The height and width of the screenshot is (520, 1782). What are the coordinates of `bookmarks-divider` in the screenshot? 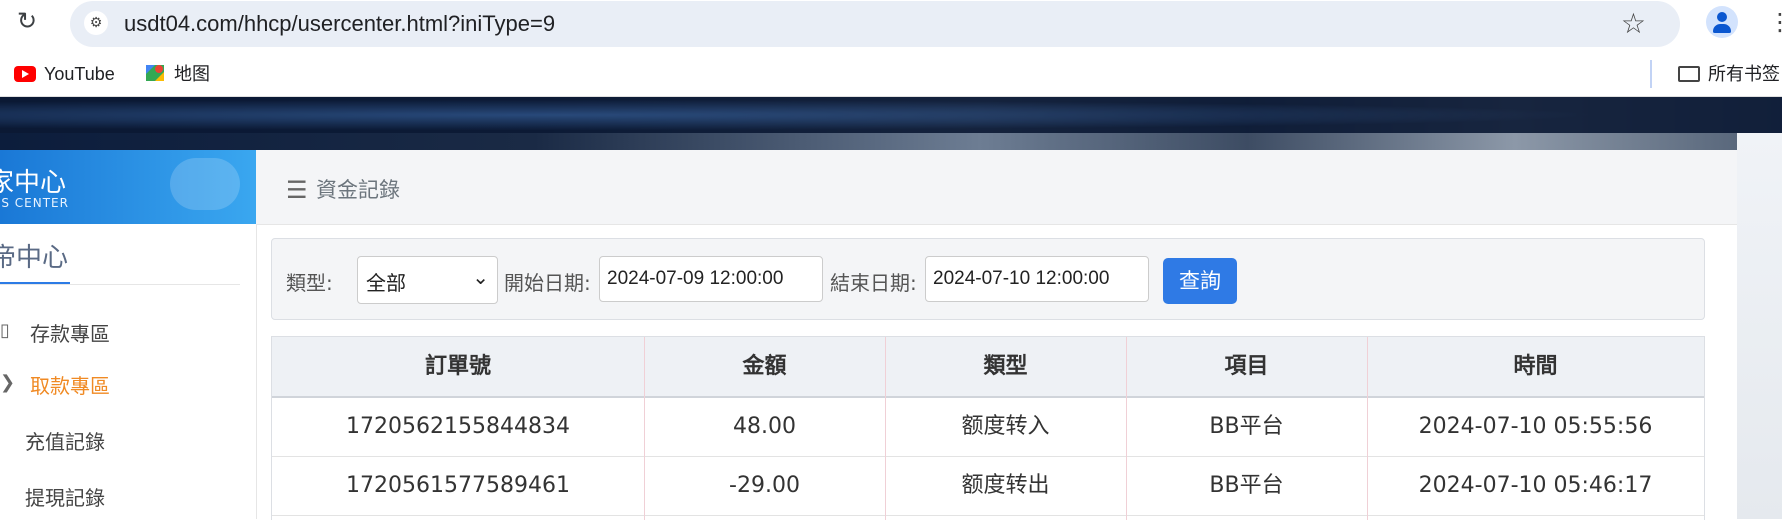 It's located at (1651, 74).